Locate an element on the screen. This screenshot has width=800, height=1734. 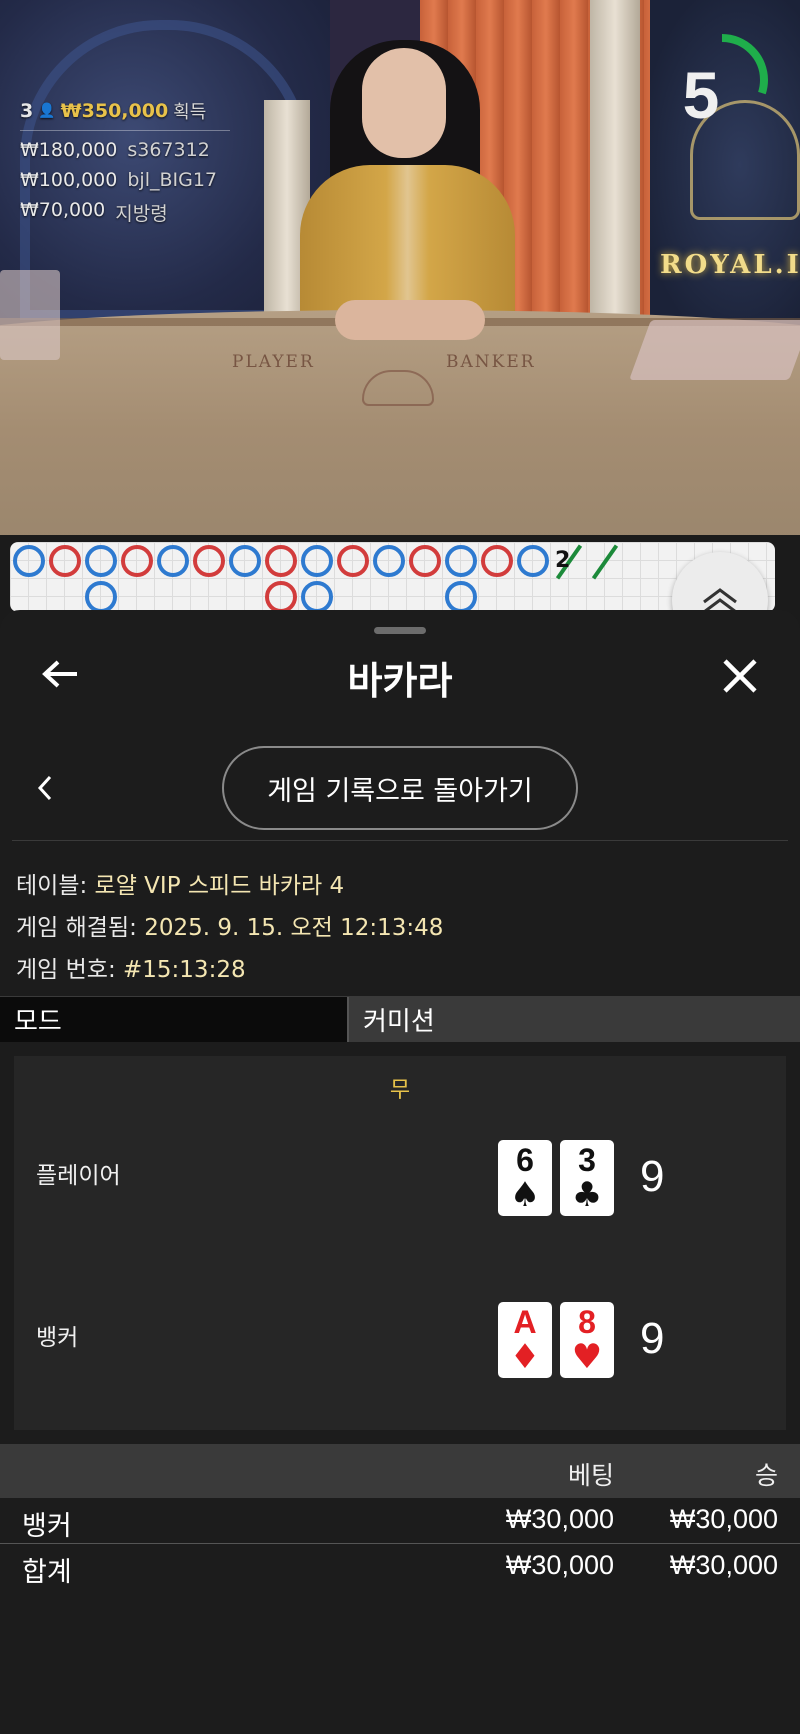
mode-row: 모드 커미션 is located at coordinates (400, 1019).